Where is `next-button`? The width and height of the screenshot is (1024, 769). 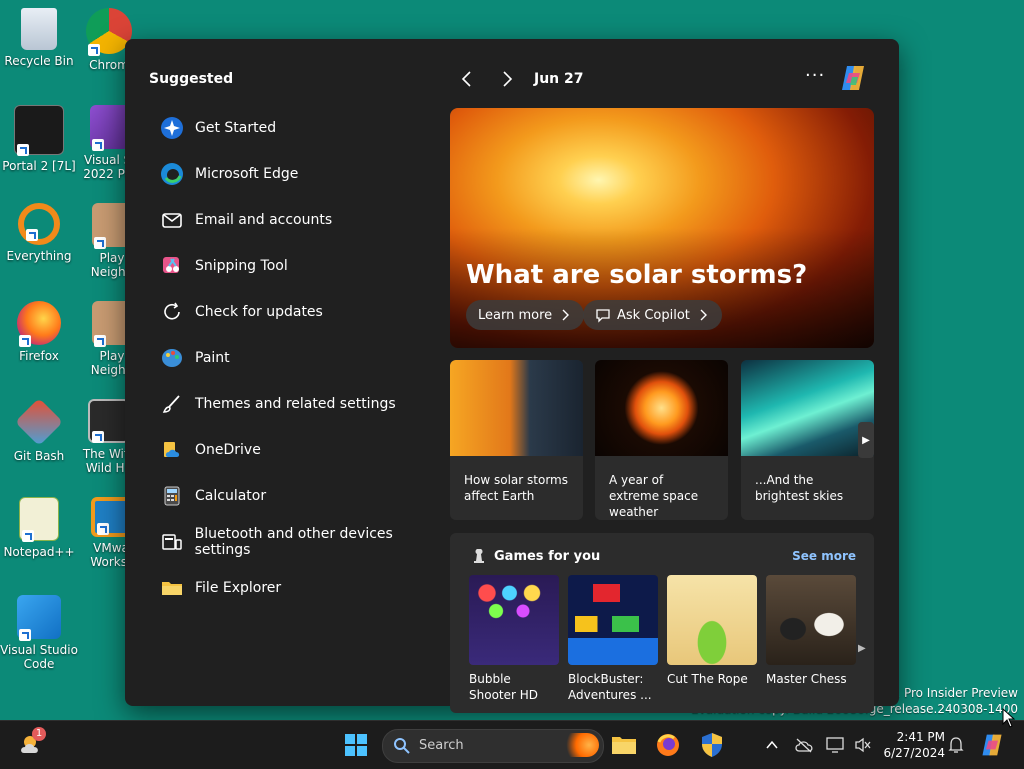 next-button is located at coordinates (507, 79).